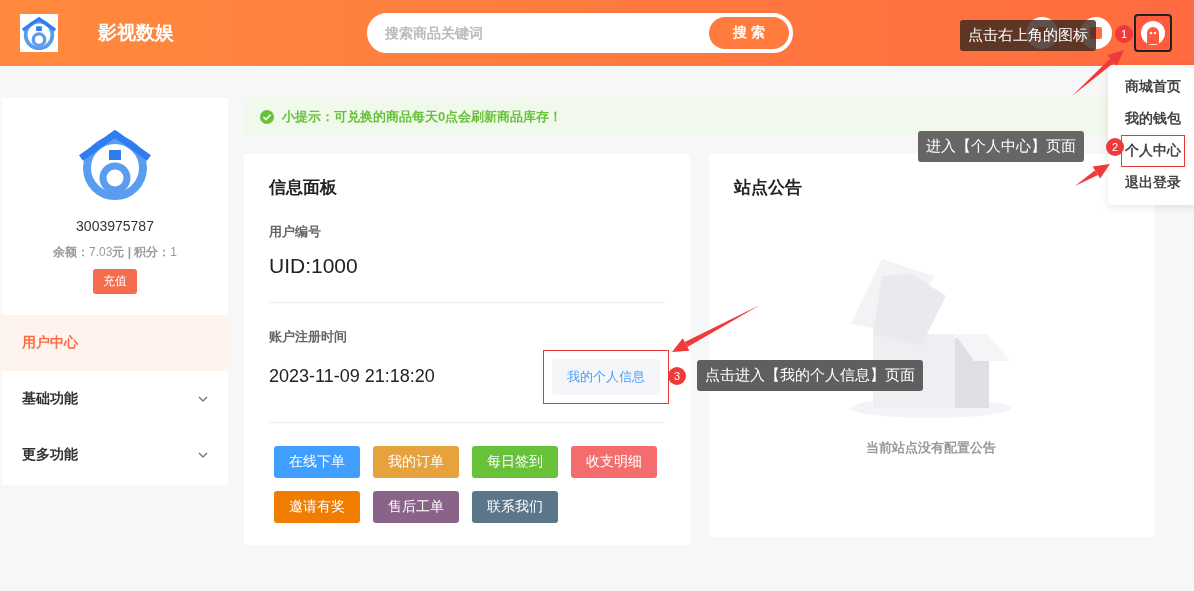 The height and width of the screenshot is (591, 1194). Describe the element at coordinates (115, 343) in the screenshot. I see `sidebar-item: 用户中心` at that location.